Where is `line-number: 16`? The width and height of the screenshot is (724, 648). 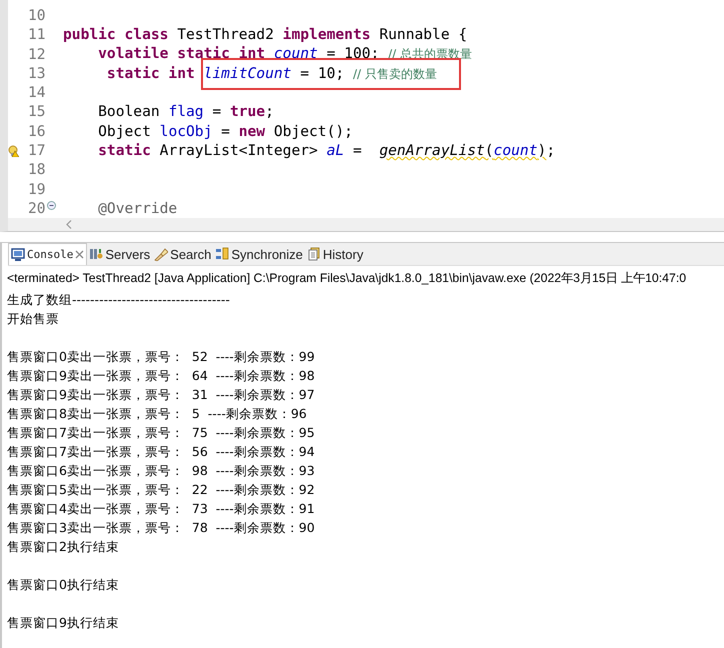
line-number: 16 is located at coordinates (37, 132).